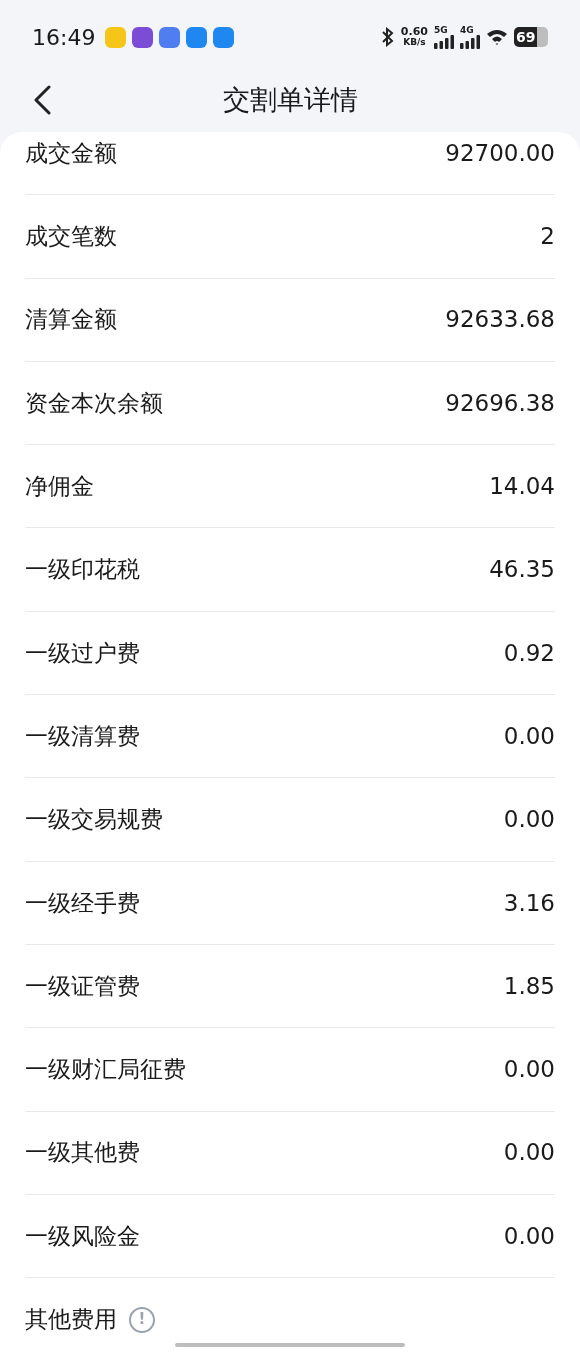 The height and width of the screenshot is (1353, 580). What do you see at coordinates (94, 820) in the screenshot?
I see `row-label: 一级交易规费` at bounding box center [94, 820].